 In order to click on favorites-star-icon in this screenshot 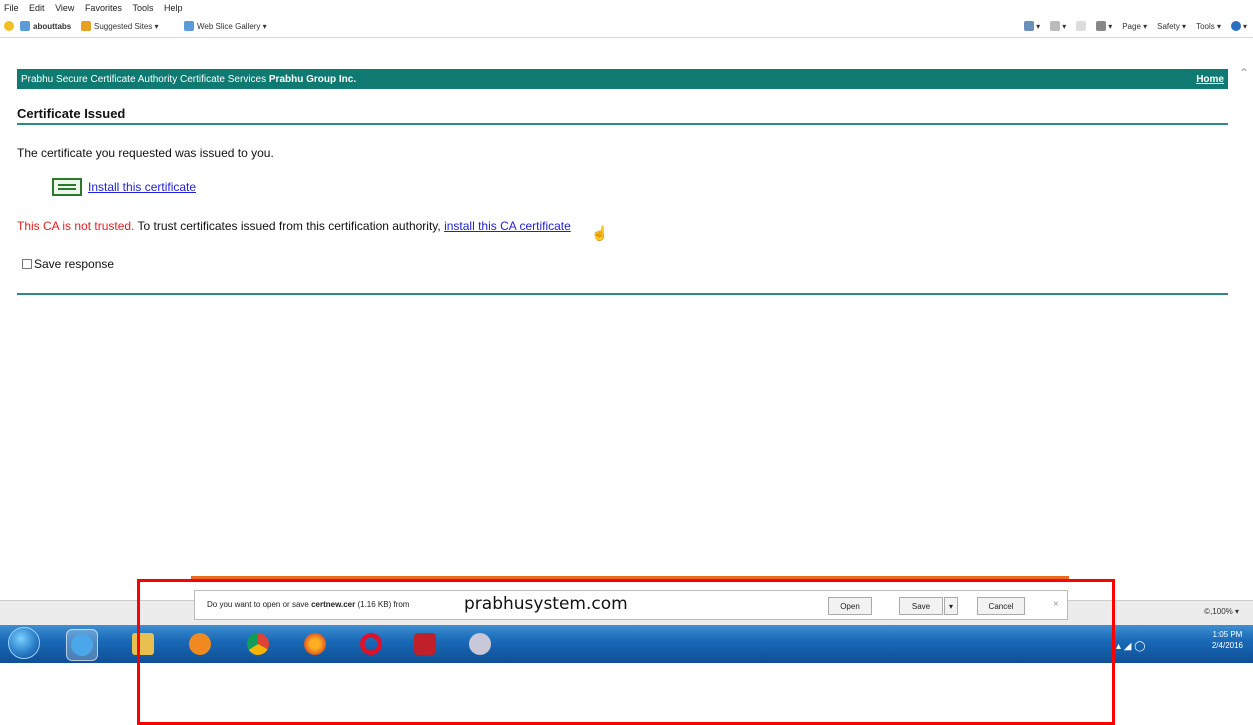, I will do `click(9, 26)`.